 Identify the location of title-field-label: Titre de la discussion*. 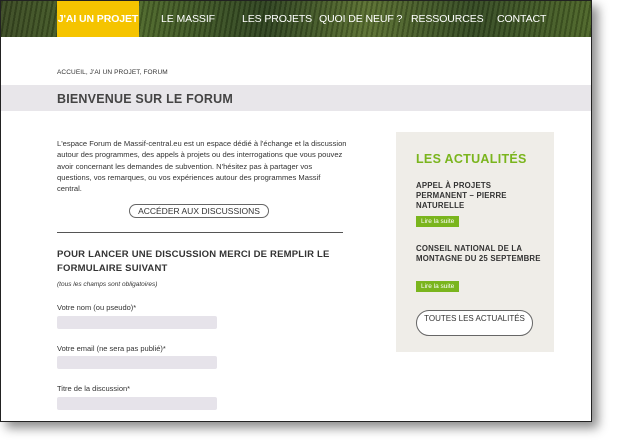
(94, 388).